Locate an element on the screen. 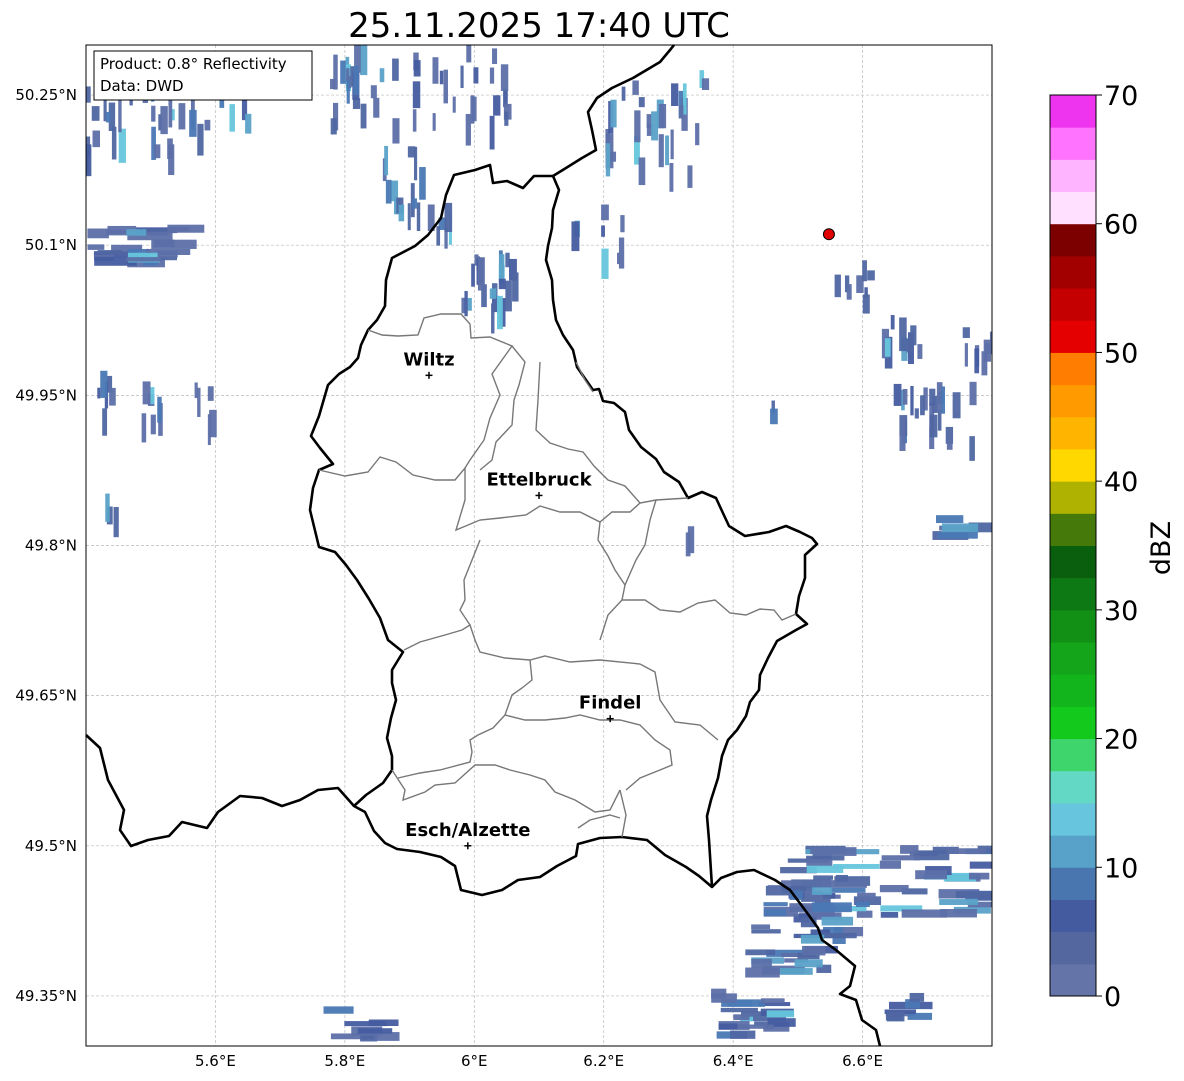 This screenshot has height=1081, width=1184. colorbar-tick-label: 10 is located at coordinates (1121, 868).